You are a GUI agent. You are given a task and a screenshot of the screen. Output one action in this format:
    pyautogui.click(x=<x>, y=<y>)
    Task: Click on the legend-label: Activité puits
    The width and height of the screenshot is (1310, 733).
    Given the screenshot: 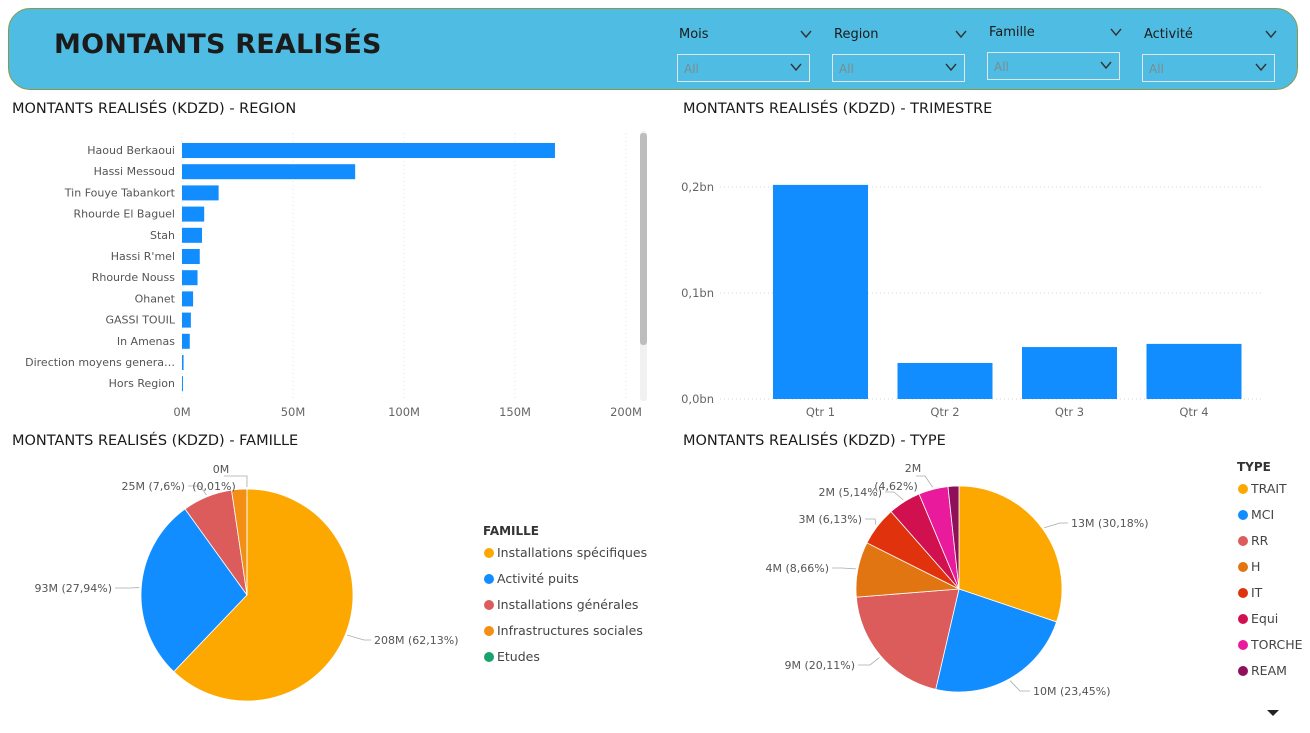 What is the action you would take?
    pyautogui.click(x=538, y=578)
    